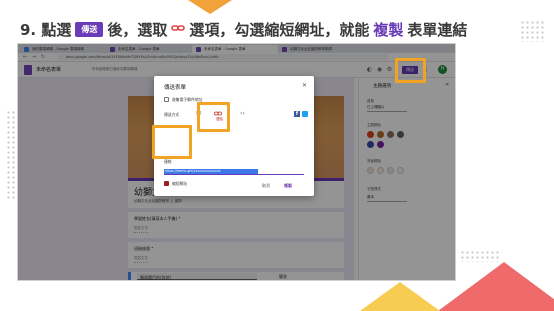 This screenshot has width=554, height=311. What do you see at coordinates (388, 29) in the screenshot?
I see `title-highlight: 複製` at bounding box center [388, 29].